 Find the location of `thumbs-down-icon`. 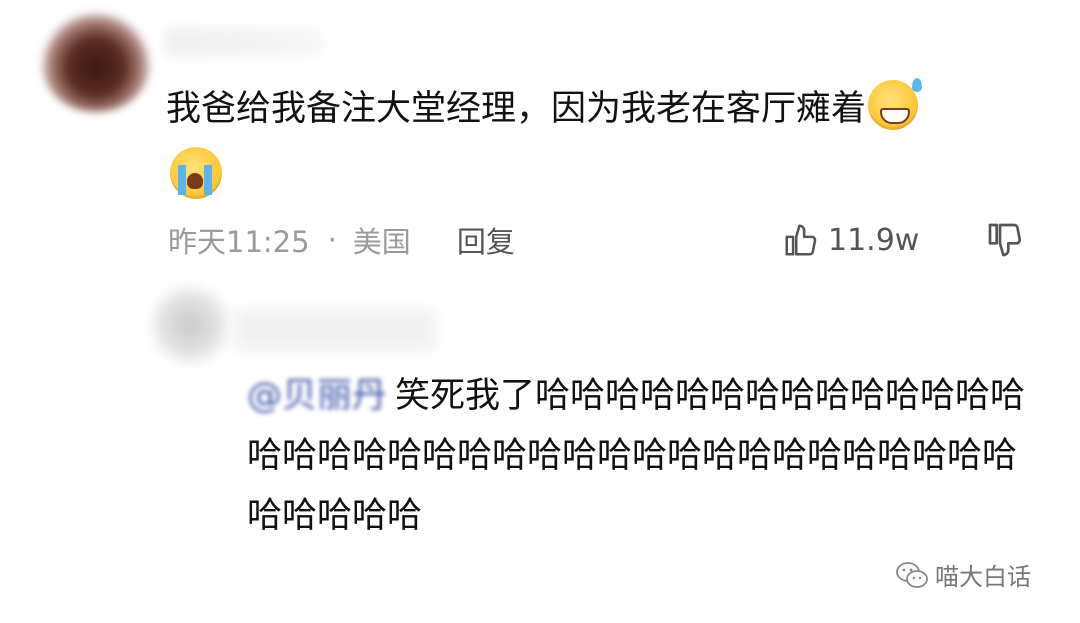

thumbs-down-icon is located at coordinates (1005, 240).